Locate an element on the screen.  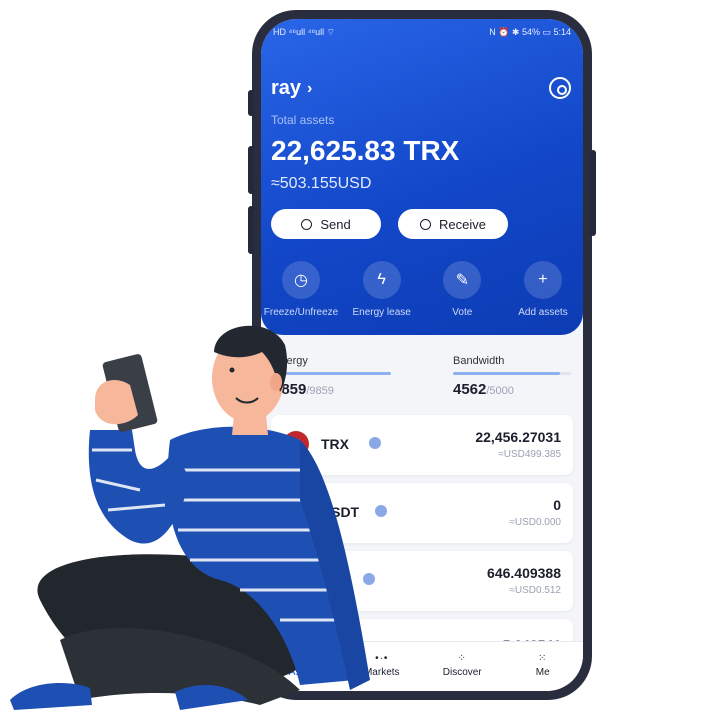
token-usd: ≈USD0.000 is located at coordinates (535, 522).